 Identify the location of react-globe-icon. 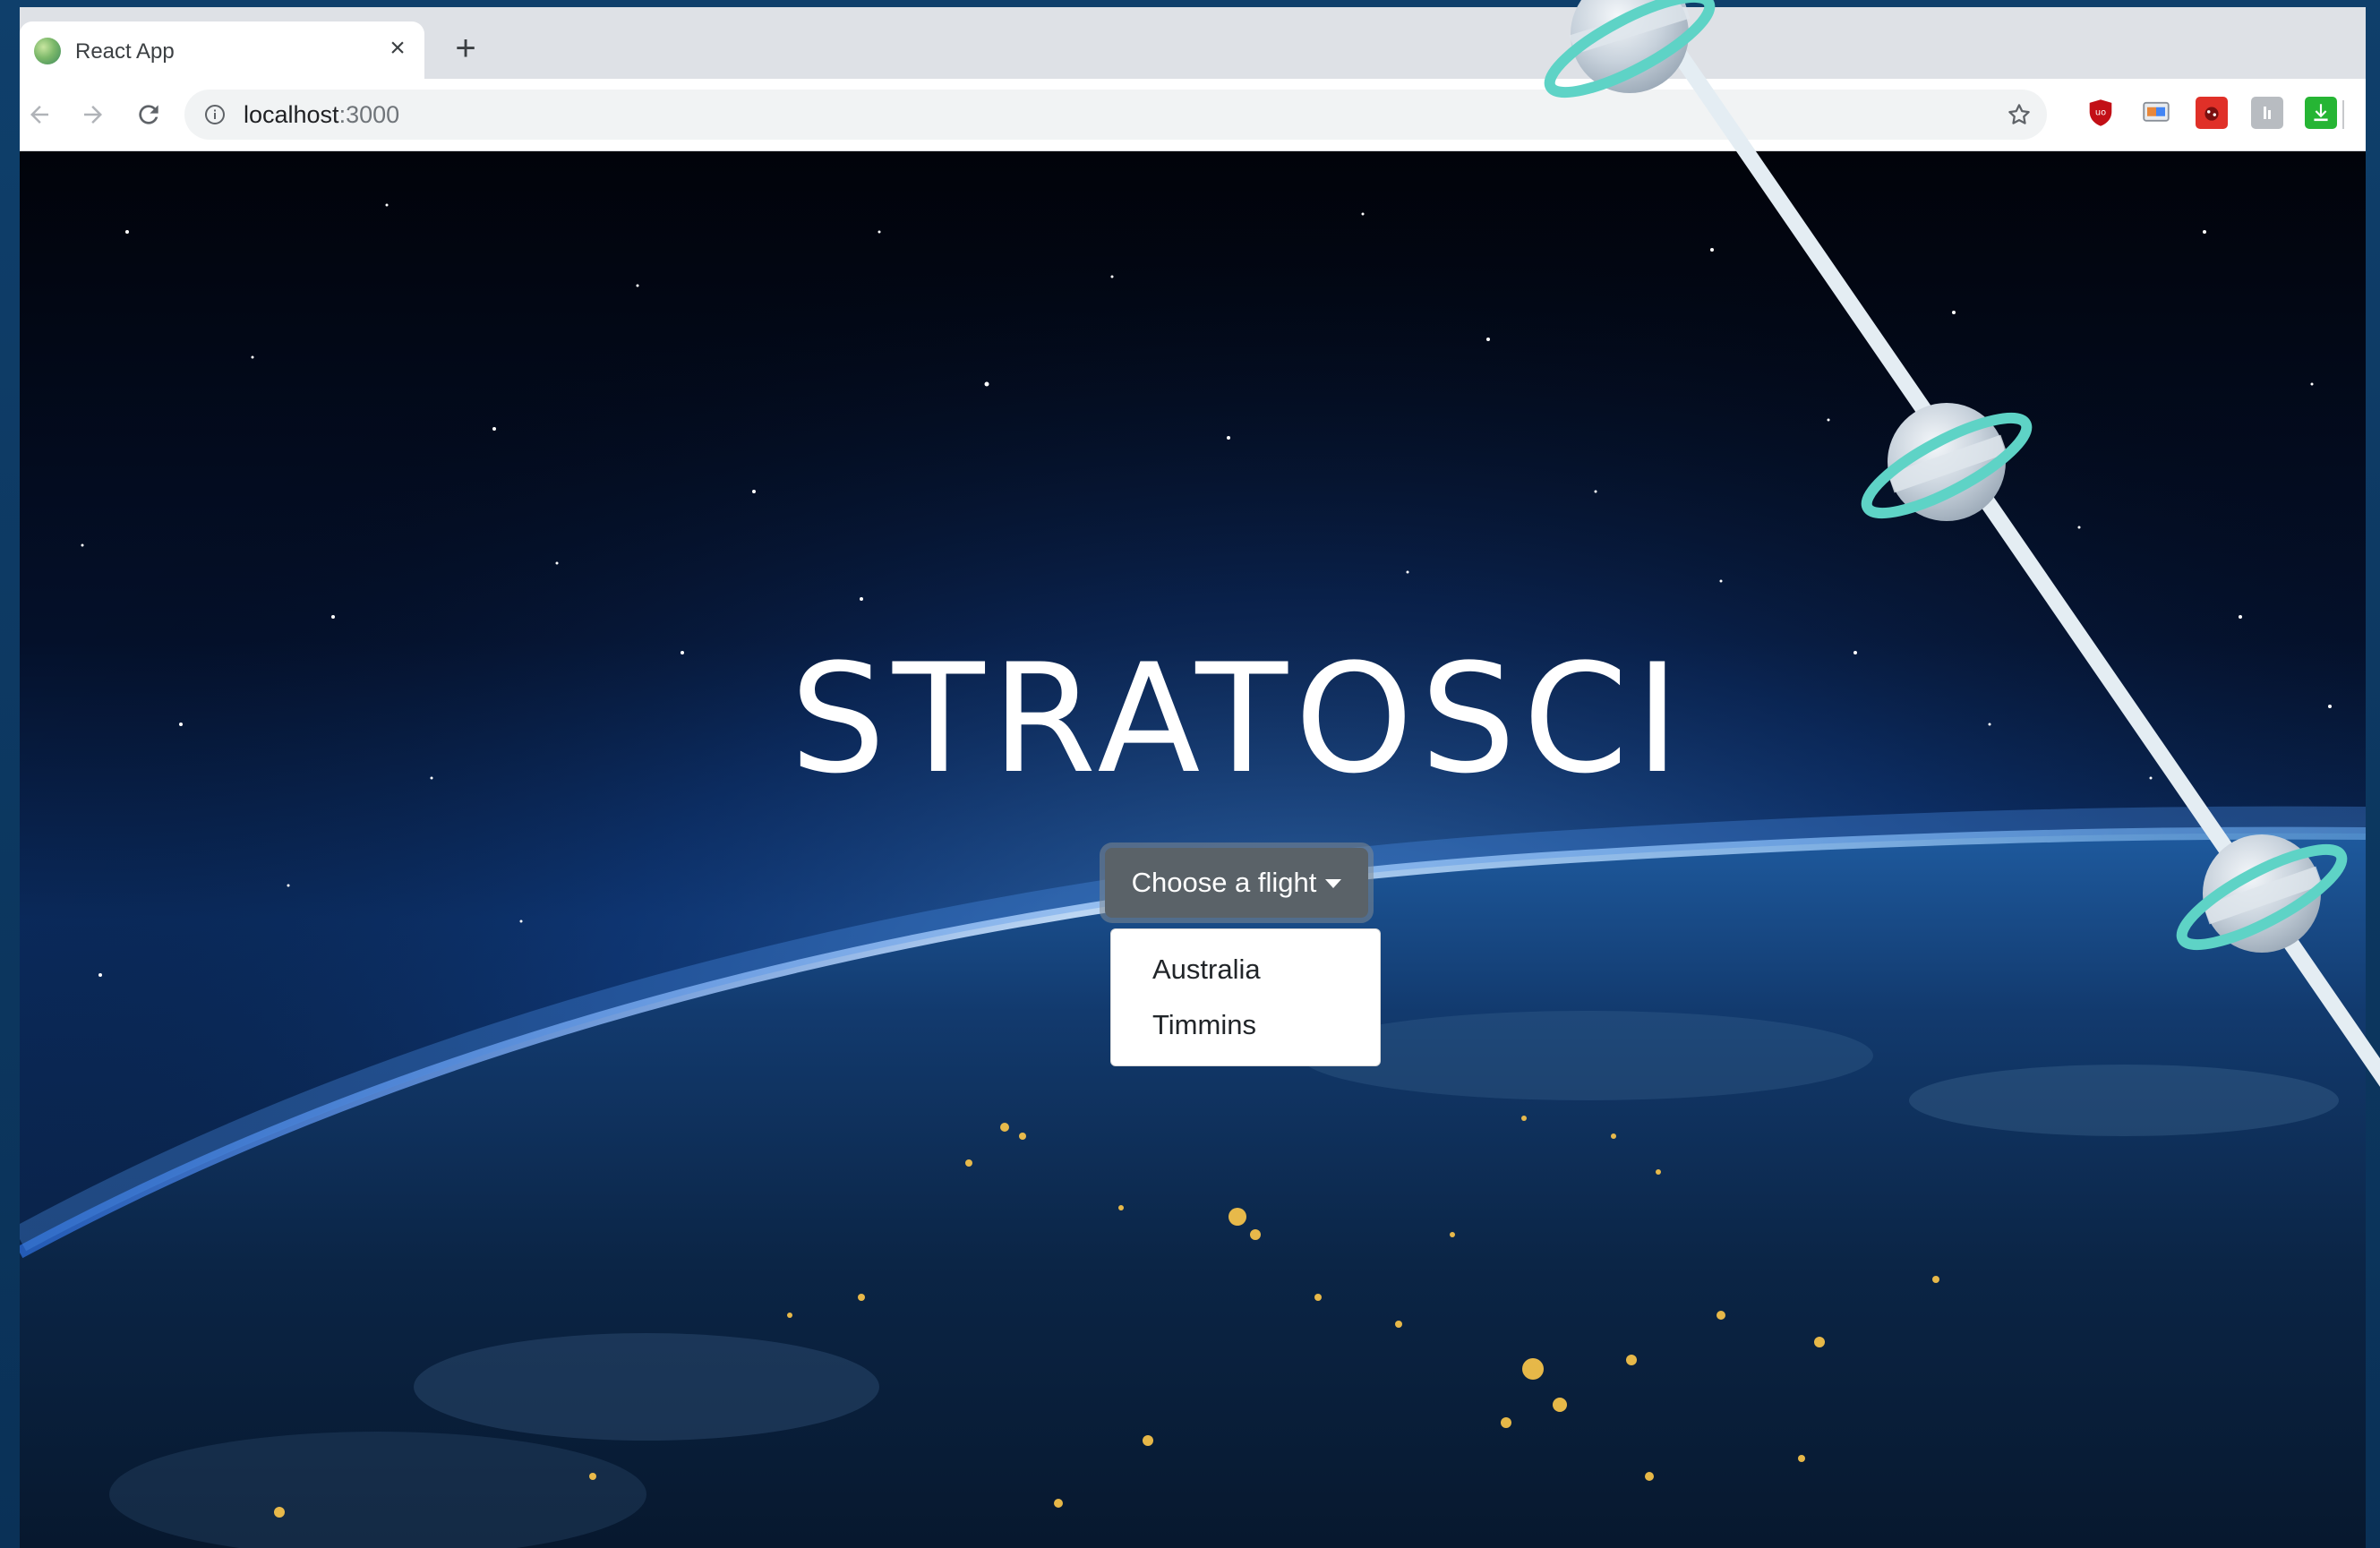
(47, 51).